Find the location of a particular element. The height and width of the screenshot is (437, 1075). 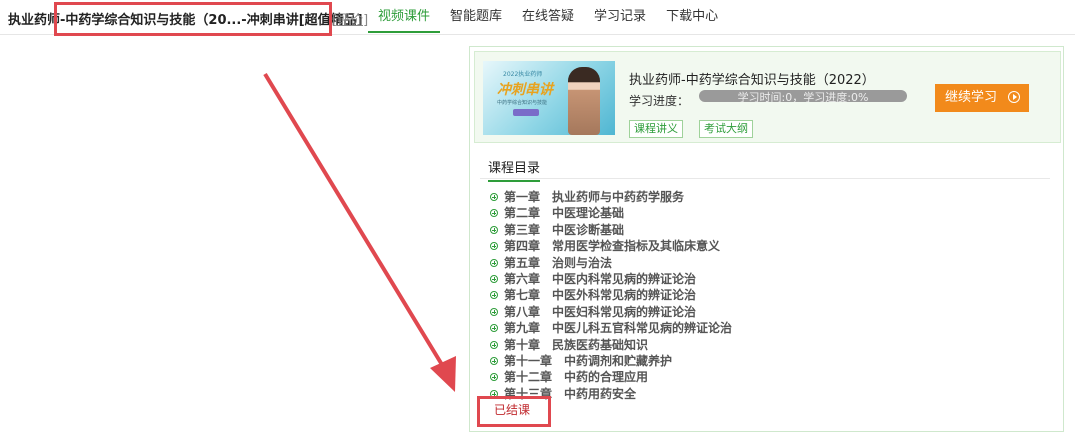

chapter-title: 治则与治法 is located at coordinates (582, 262).